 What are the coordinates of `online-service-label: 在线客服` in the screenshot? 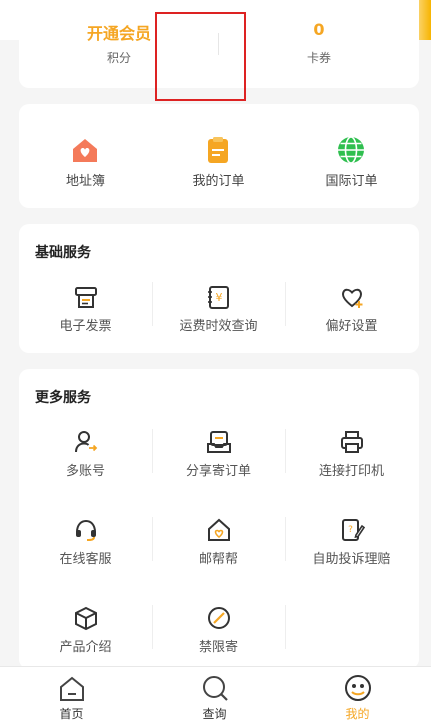 It's located at (85, 559).